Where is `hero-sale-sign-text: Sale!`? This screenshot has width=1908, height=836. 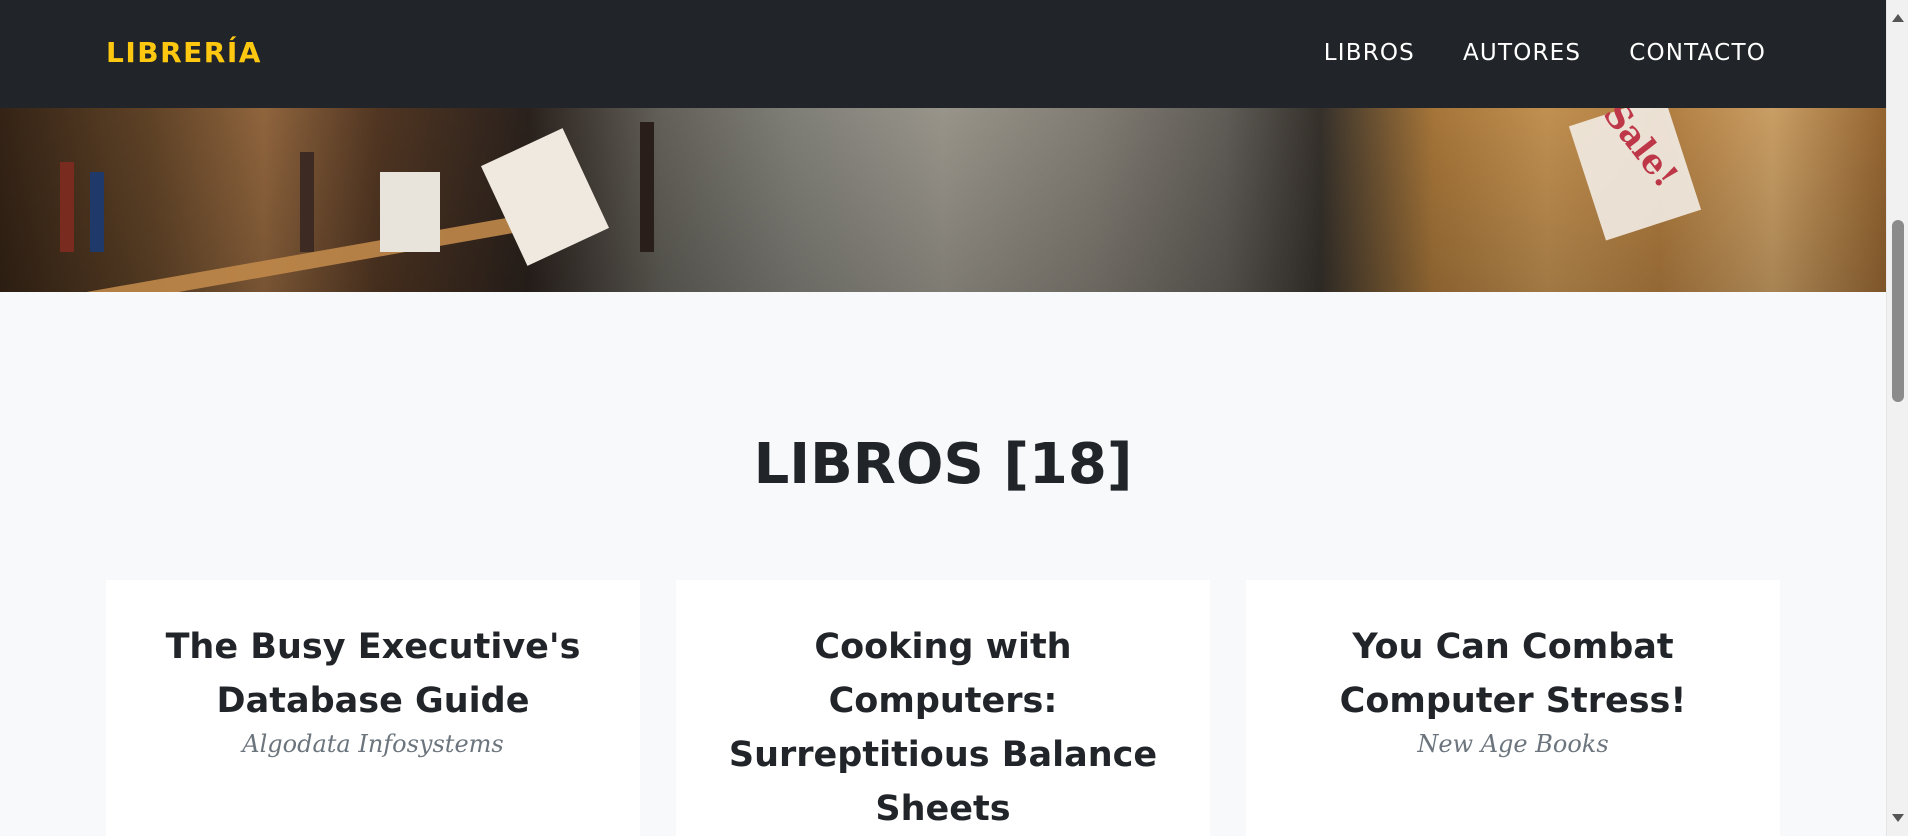
hero-sale-sign-text: Sale! is located at coordinates (1640, 152).